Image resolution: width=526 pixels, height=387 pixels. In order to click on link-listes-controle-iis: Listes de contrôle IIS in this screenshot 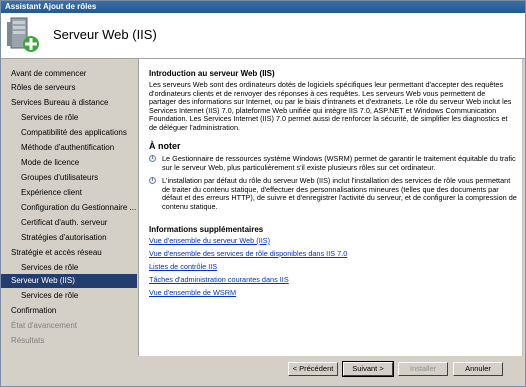, I will do `click(183, 266)`.